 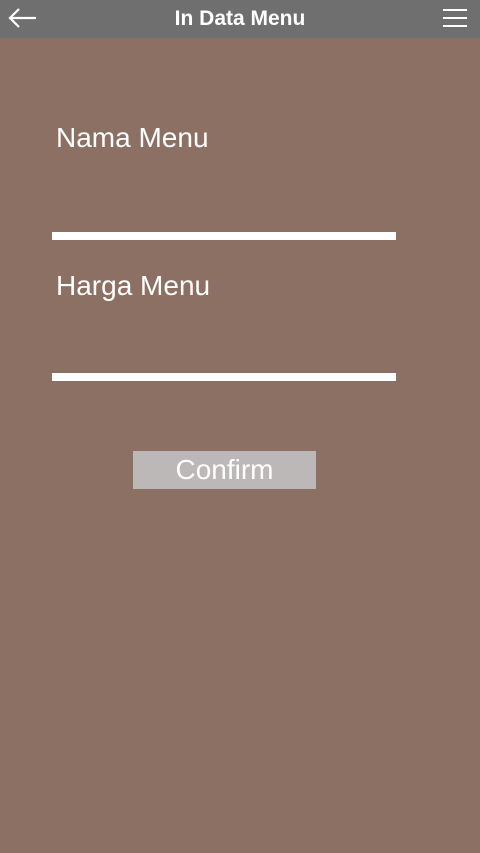 I want to click on page-title: In Data Menu, so click(x=240, y=18).